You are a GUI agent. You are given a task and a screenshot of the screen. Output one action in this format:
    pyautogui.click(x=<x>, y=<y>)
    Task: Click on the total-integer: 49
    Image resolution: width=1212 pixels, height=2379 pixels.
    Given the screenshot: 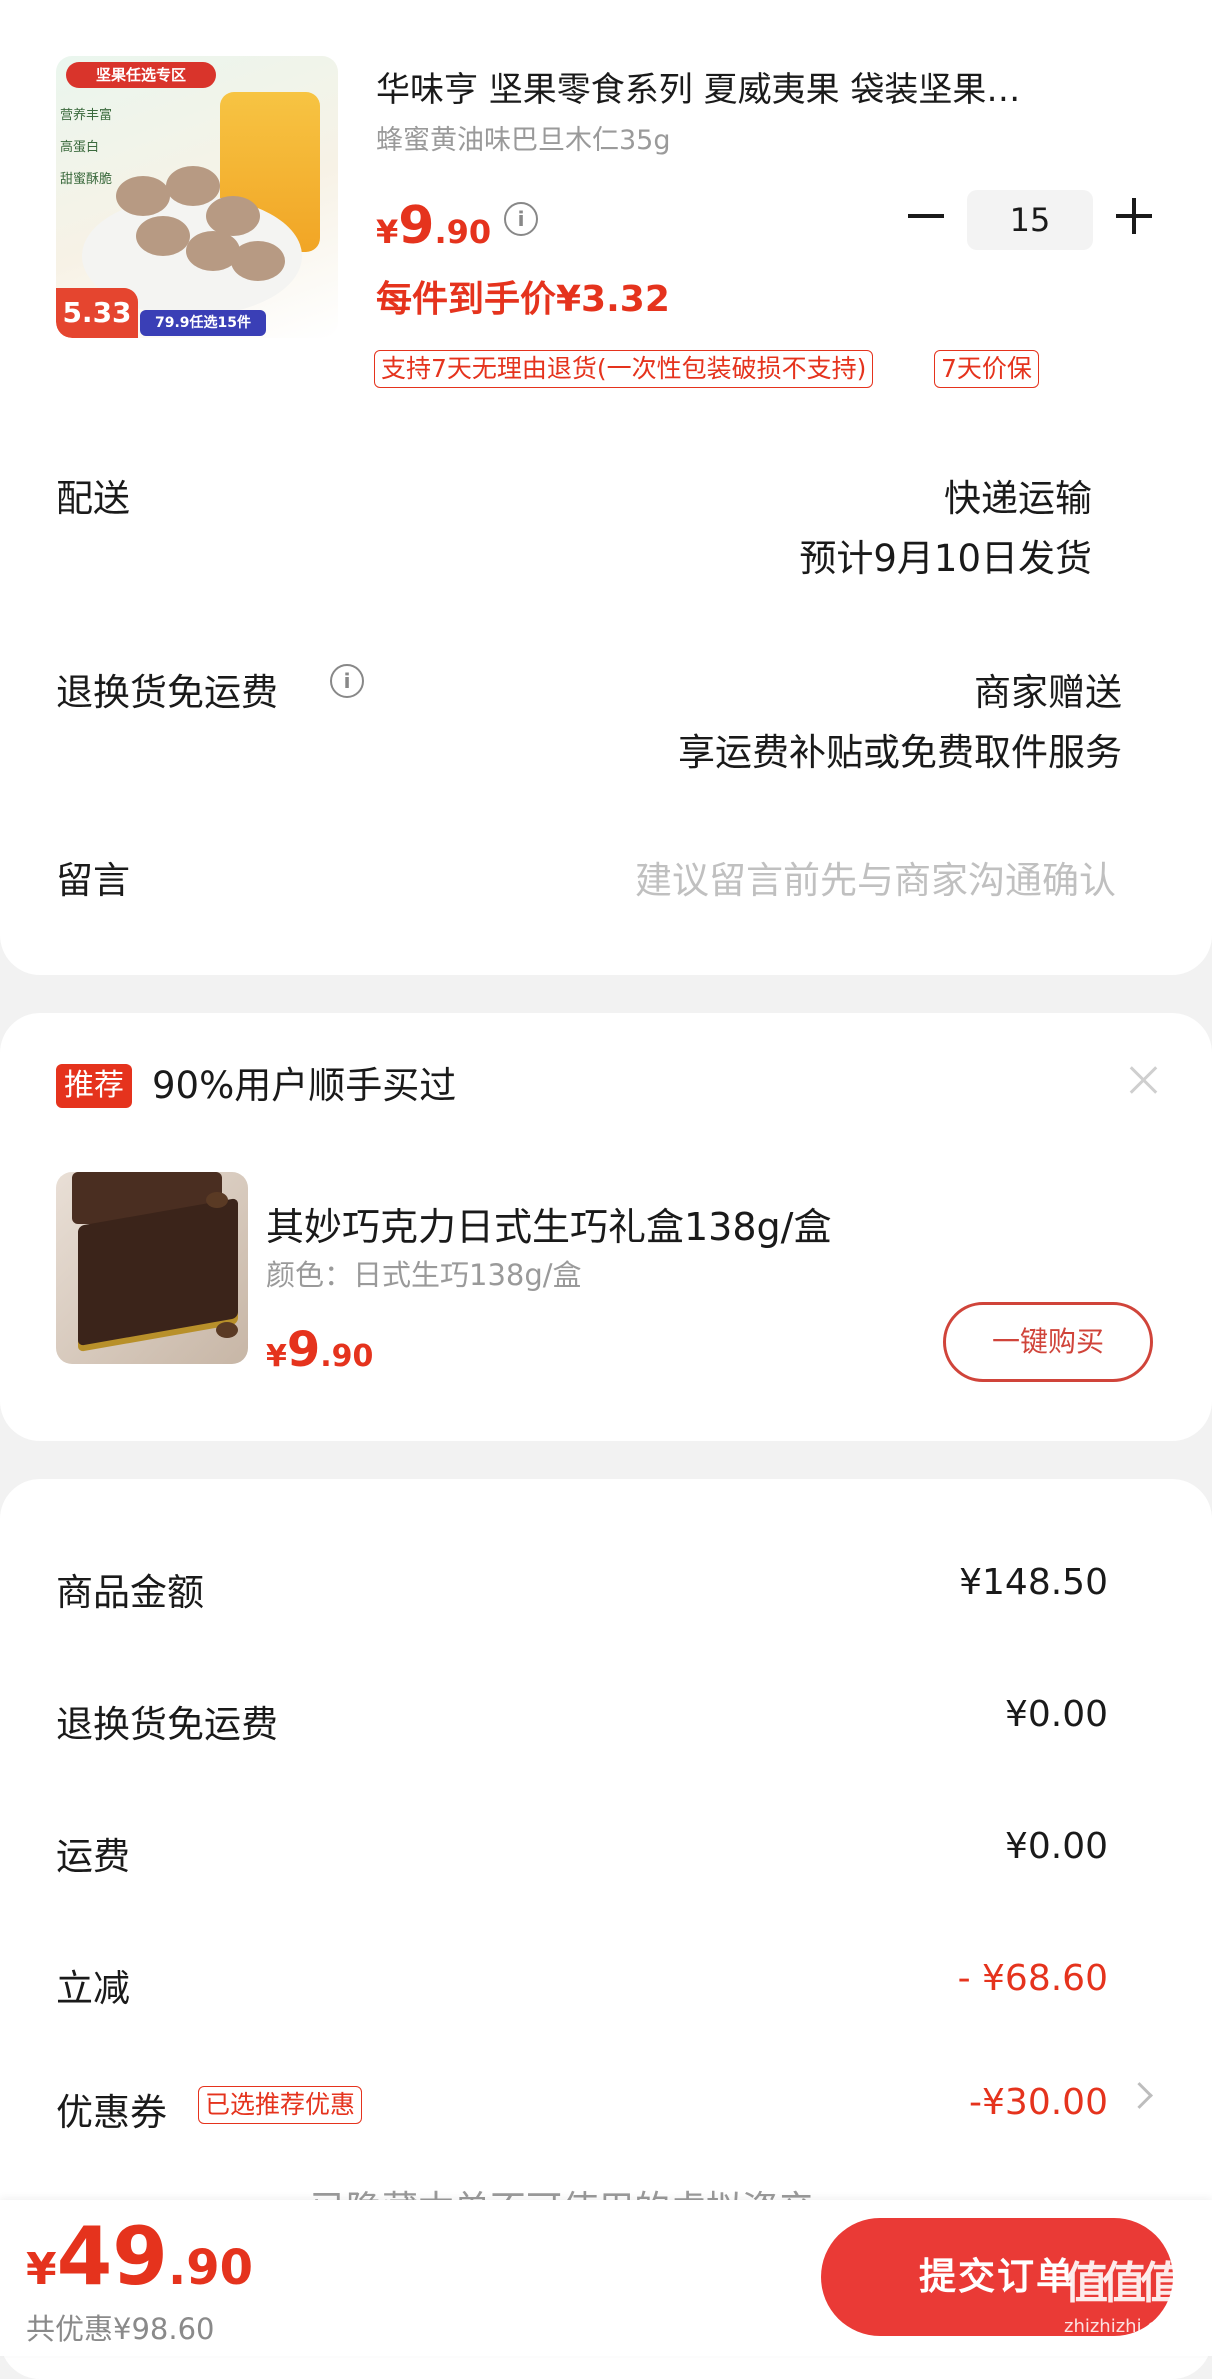 What is the action you would take?
    pyautogui.click(x=112, y=2256)
    